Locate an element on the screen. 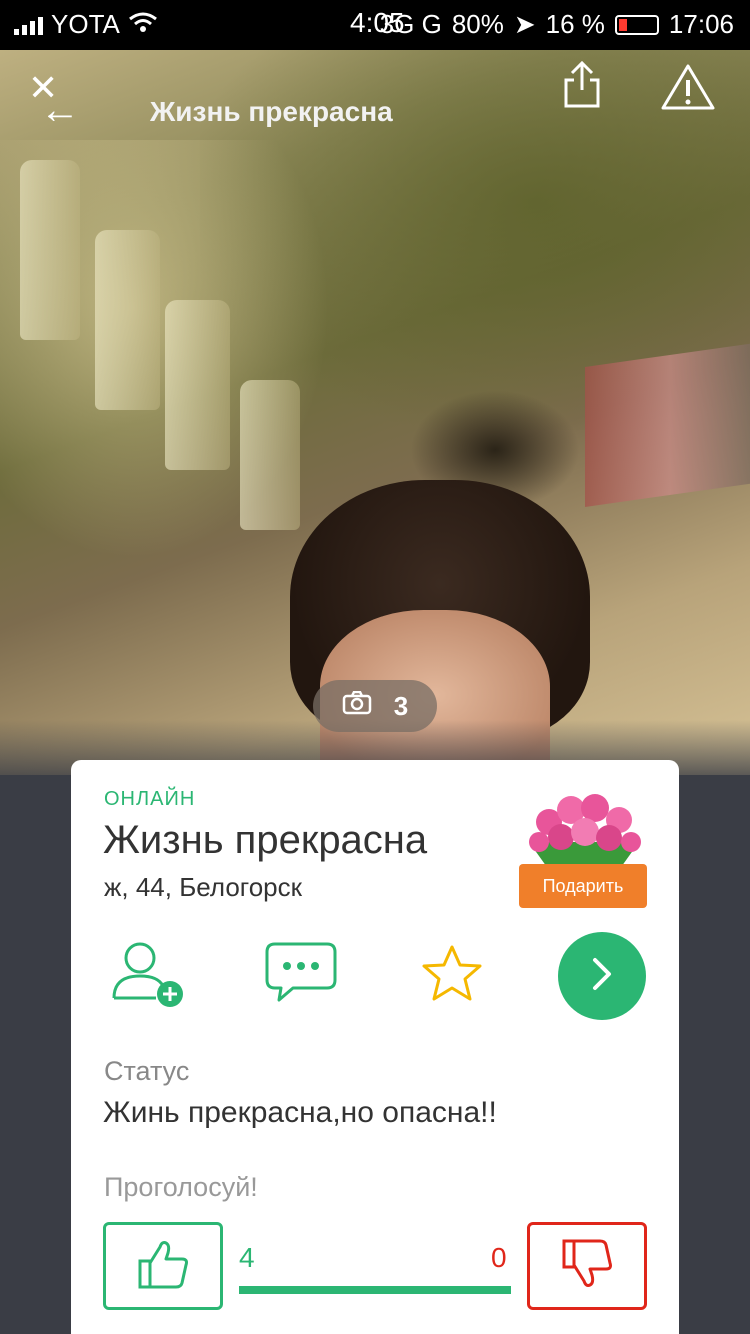  photo-packs is located at coordinates (667, 425).